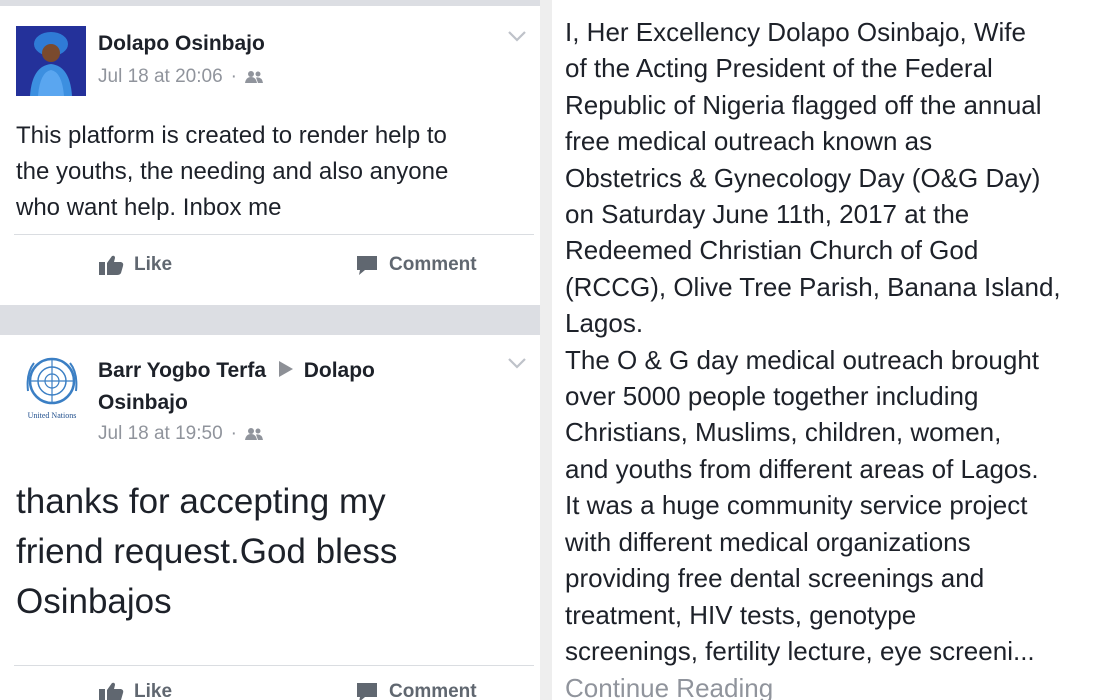 Image resolution: width=1120 pixels, height=700 pixels. I want to click on post-timestamp: Jul 18 at 19:50, so click(160, 434).